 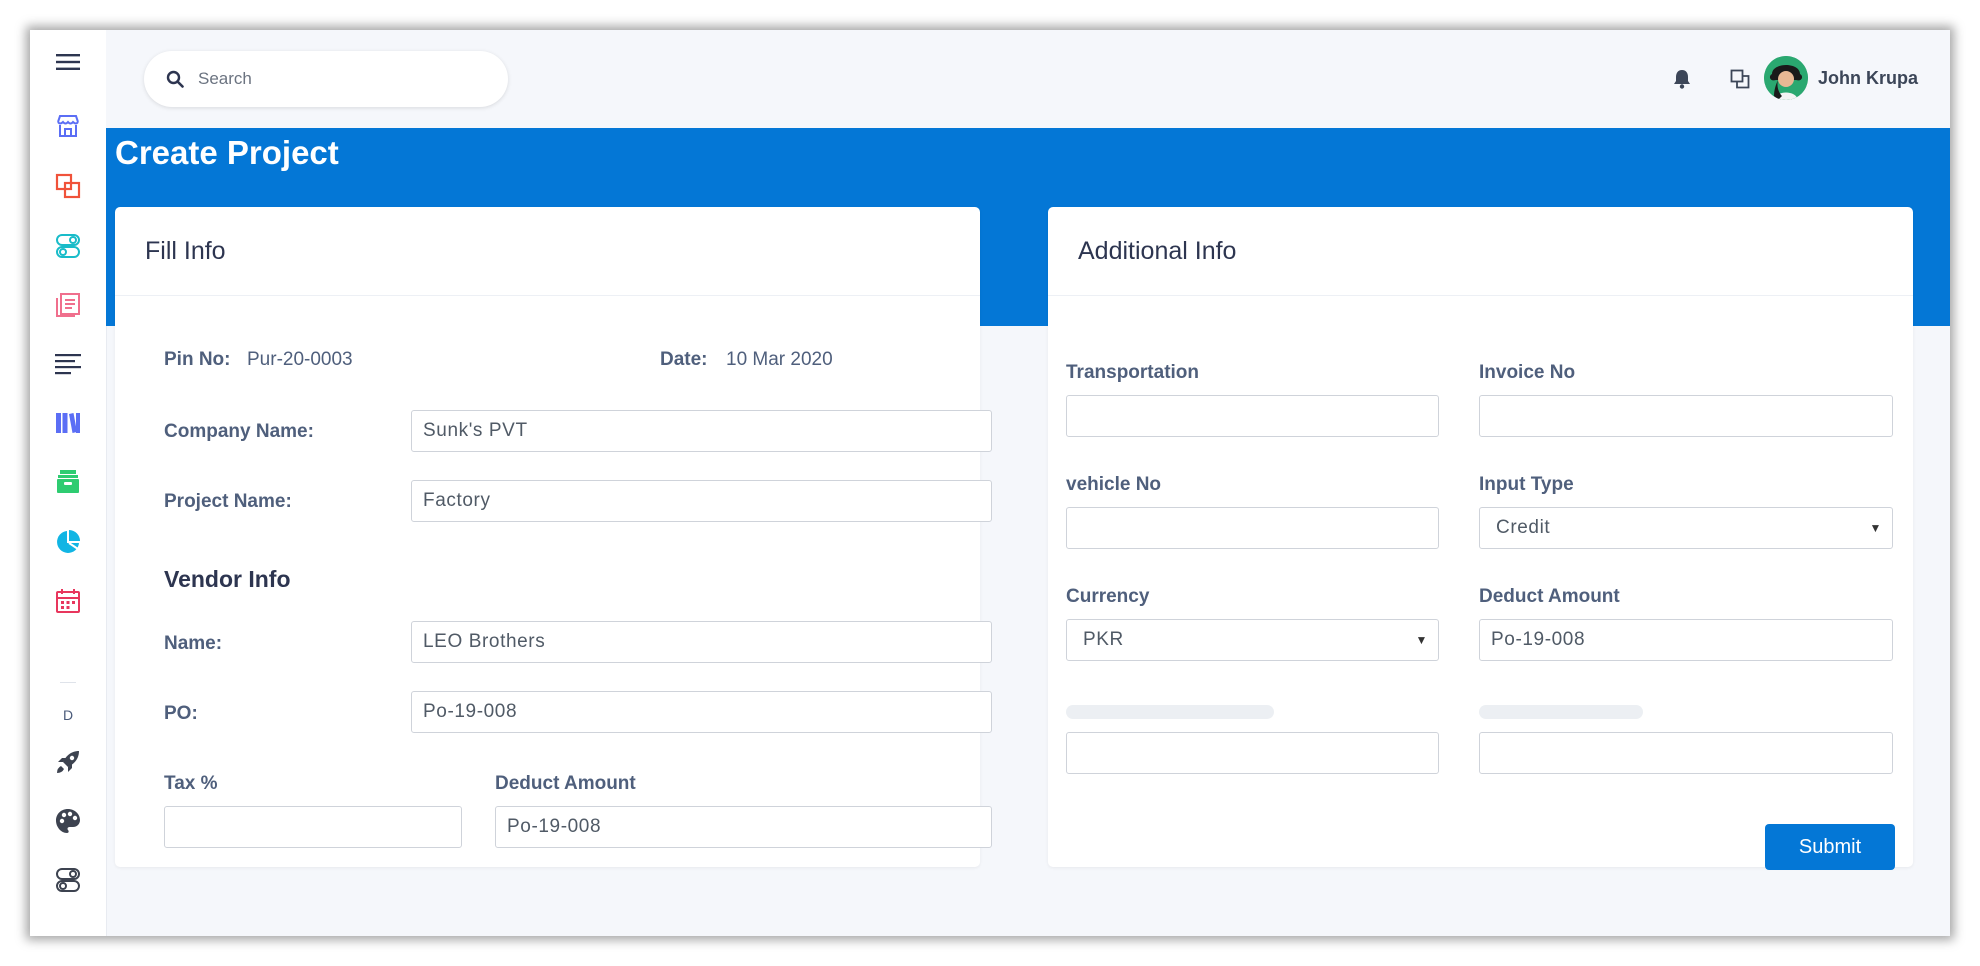 I want to click on vehicle-label: vehicle No, so click(x=1114, y=484).